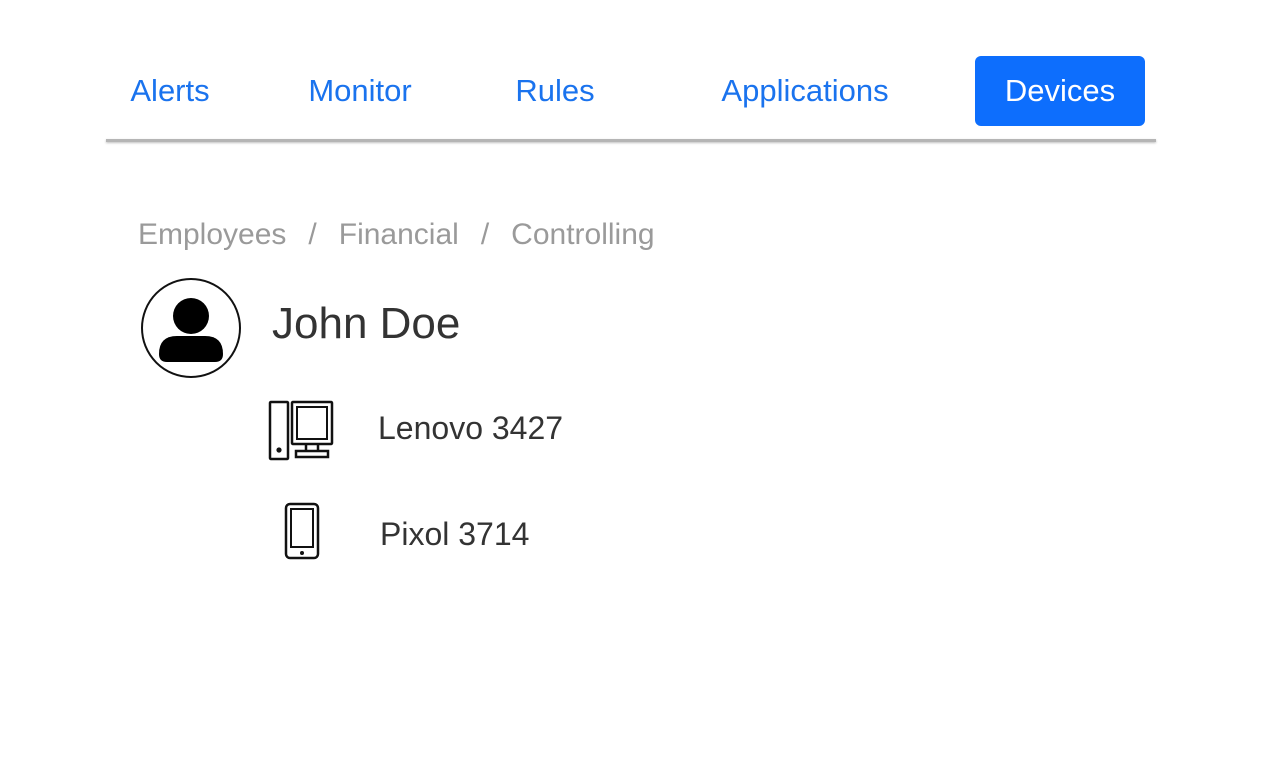 The width and height of the screenshot is (1262, 780). What do you see at coordinates (631, 140) in the screenshot?
I see `nav-divider` at bounding box center [631, 140].